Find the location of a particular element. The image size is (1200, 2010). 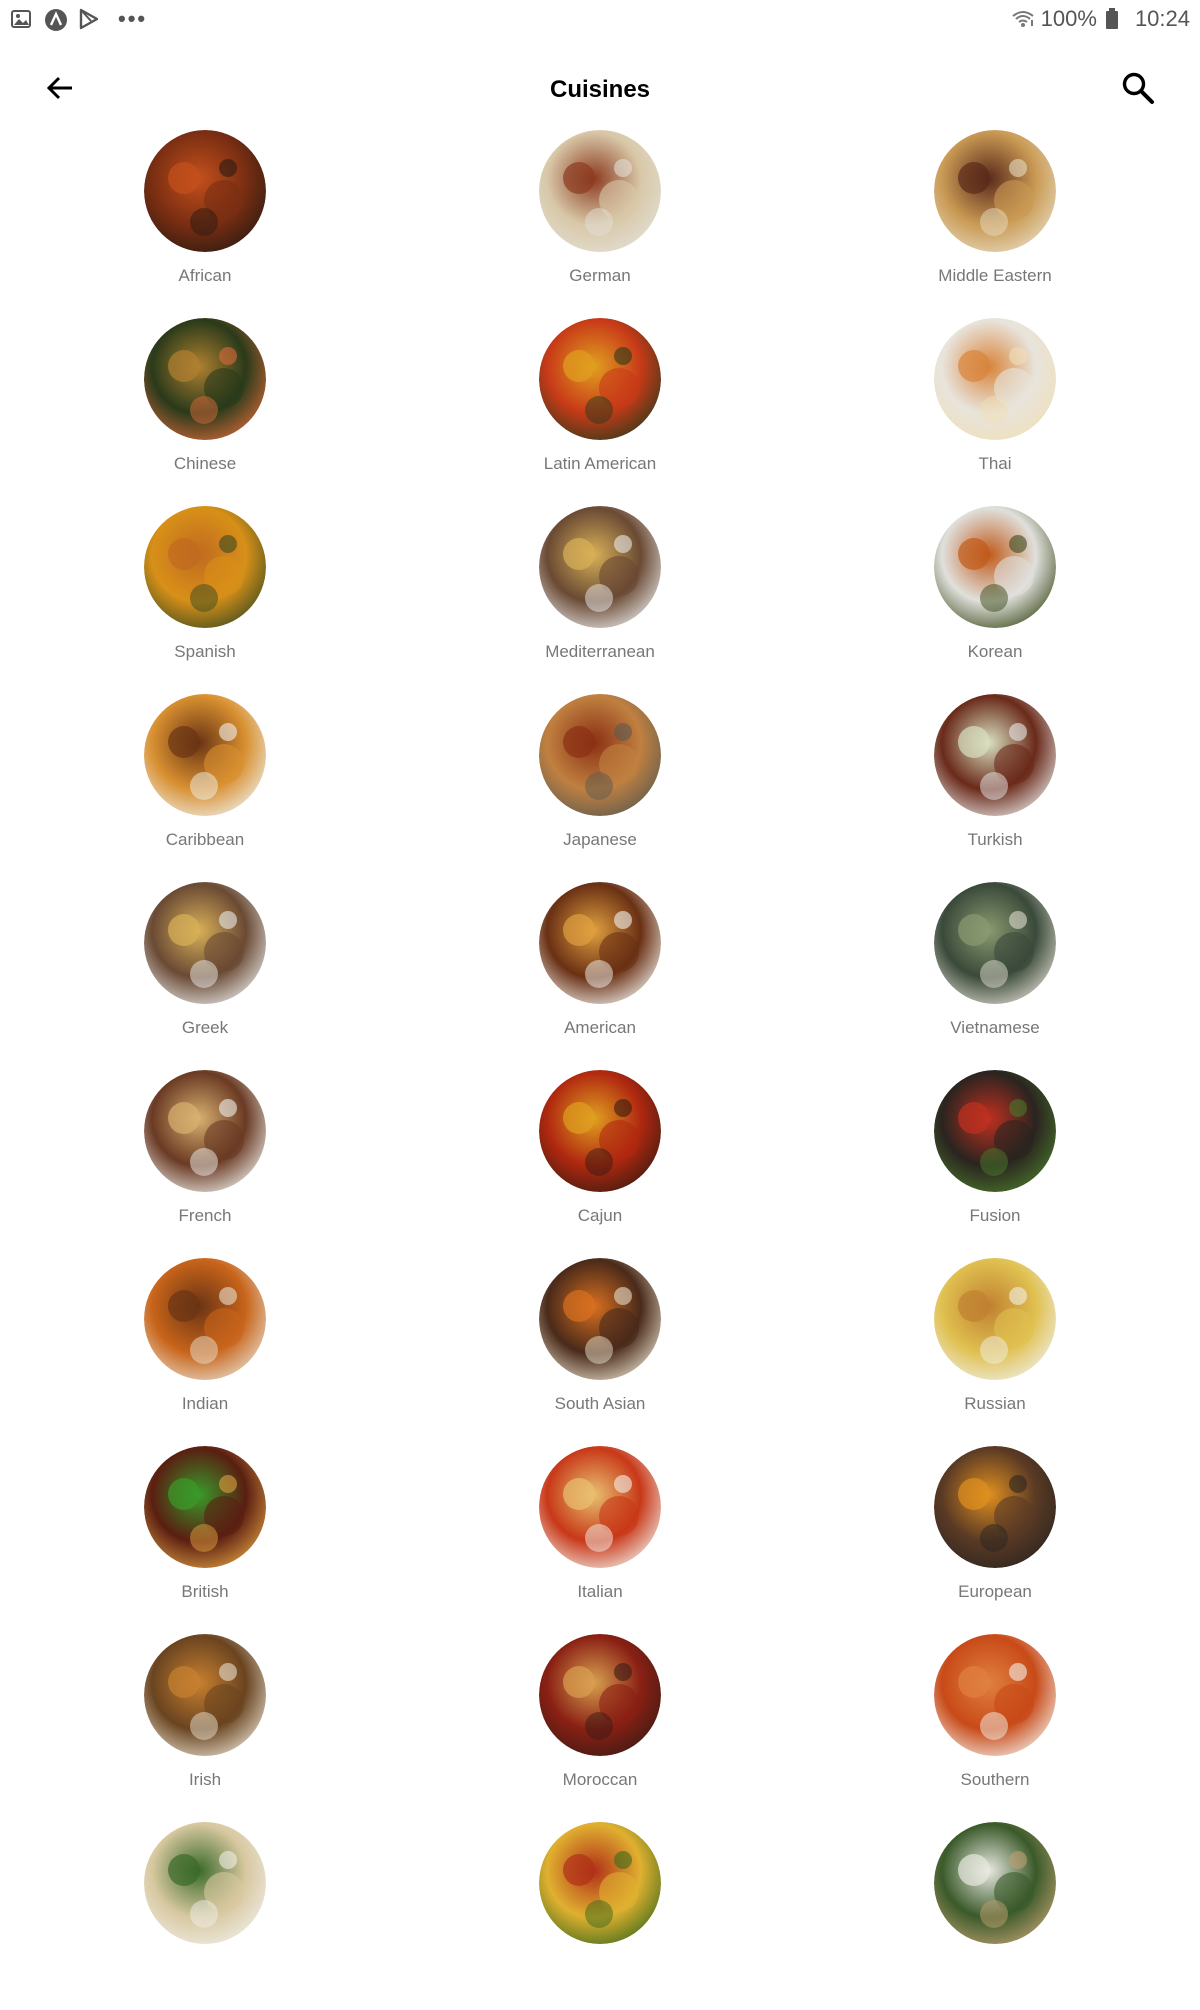

cuisine-item: Turkish is located at coordinates (995, 788).